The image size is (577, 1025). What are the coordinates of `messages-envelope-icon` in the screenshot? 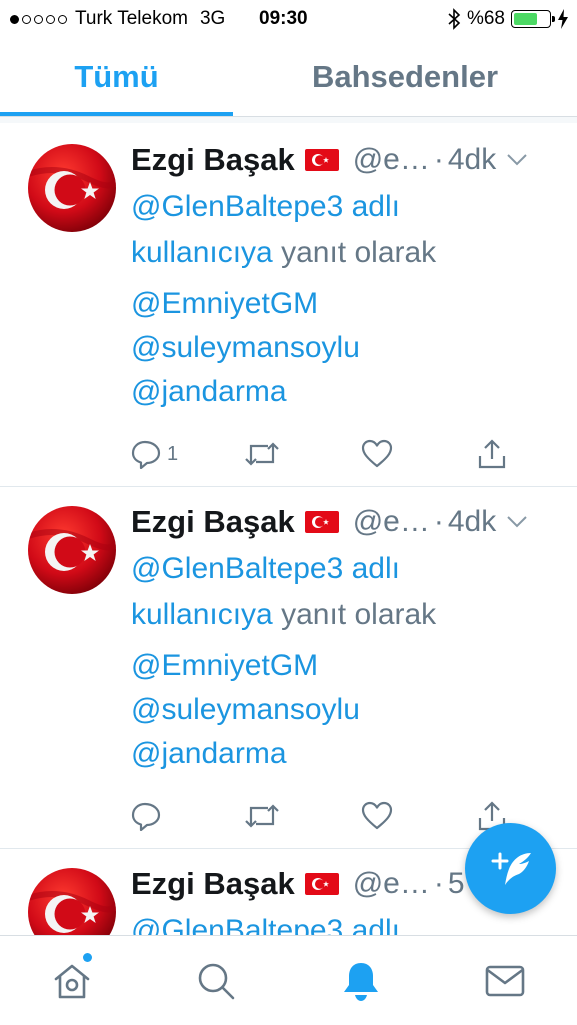 It's located at (505, 981).